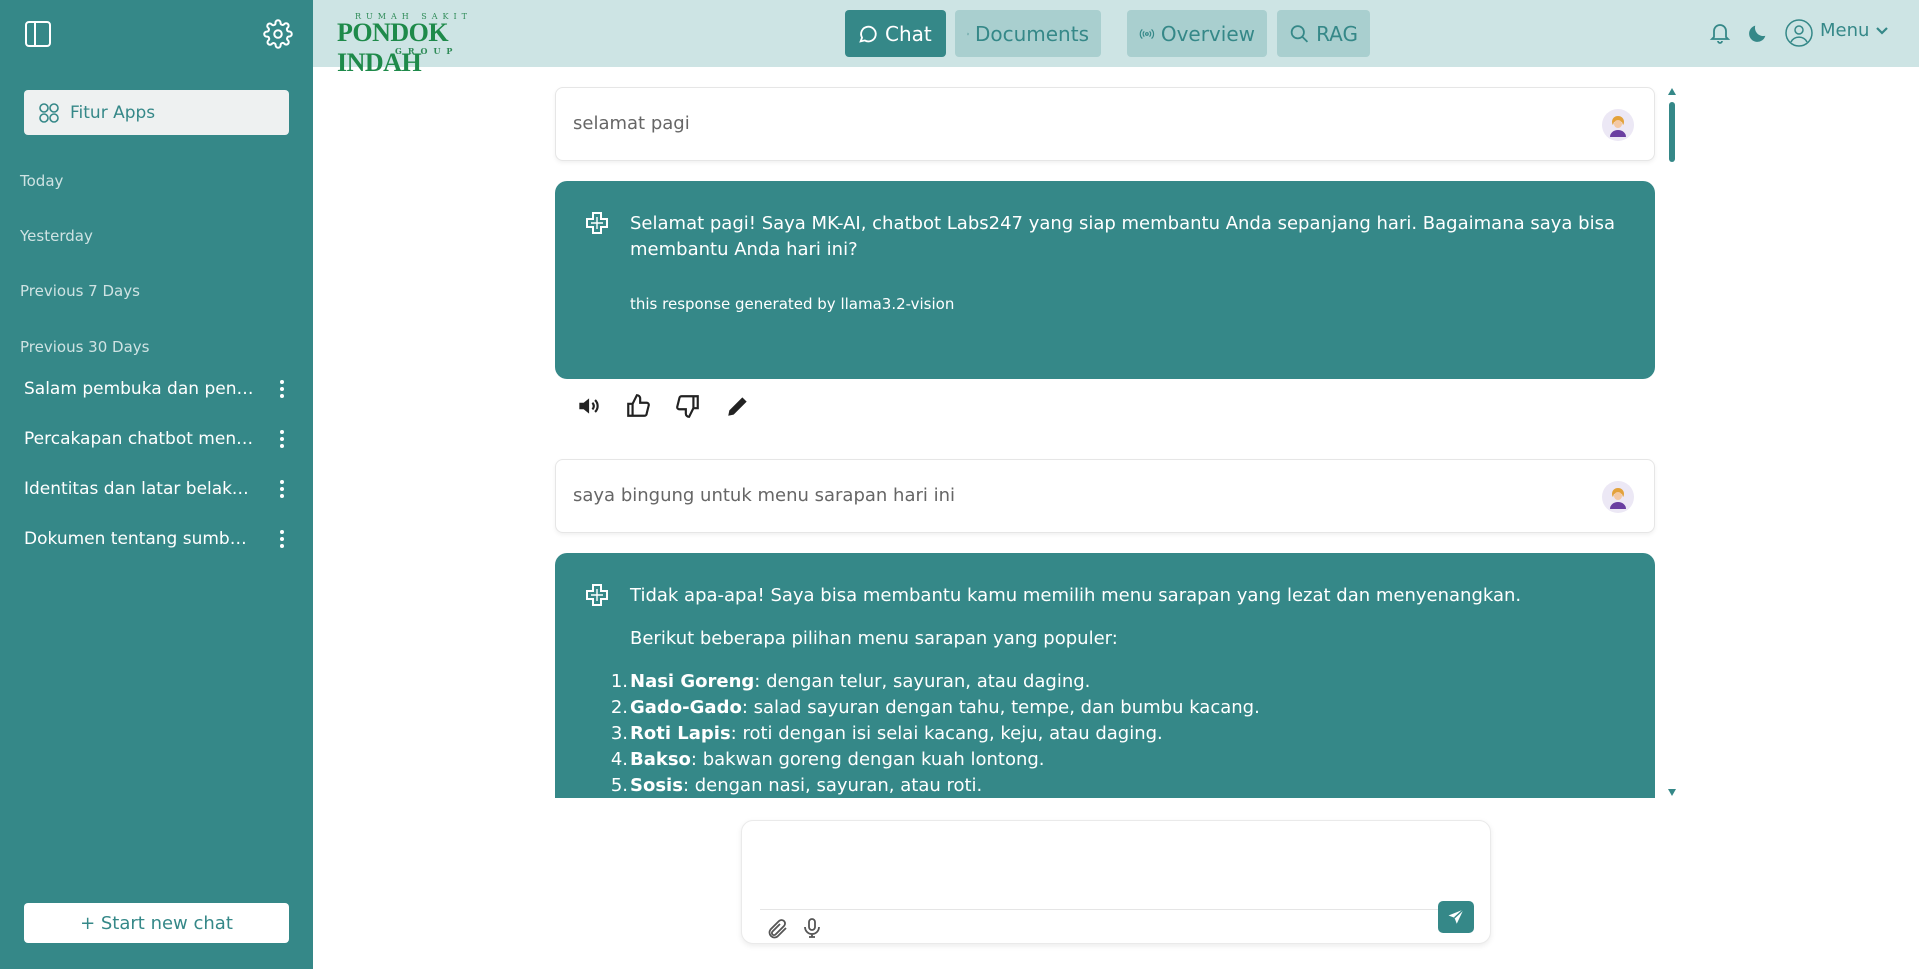 This screenshot has height=969, width=1919. What do you see at coordinates (1105, 124) in the screenshot?
I see `user-message: selamat pagi` at bounding box center [1105, 124].